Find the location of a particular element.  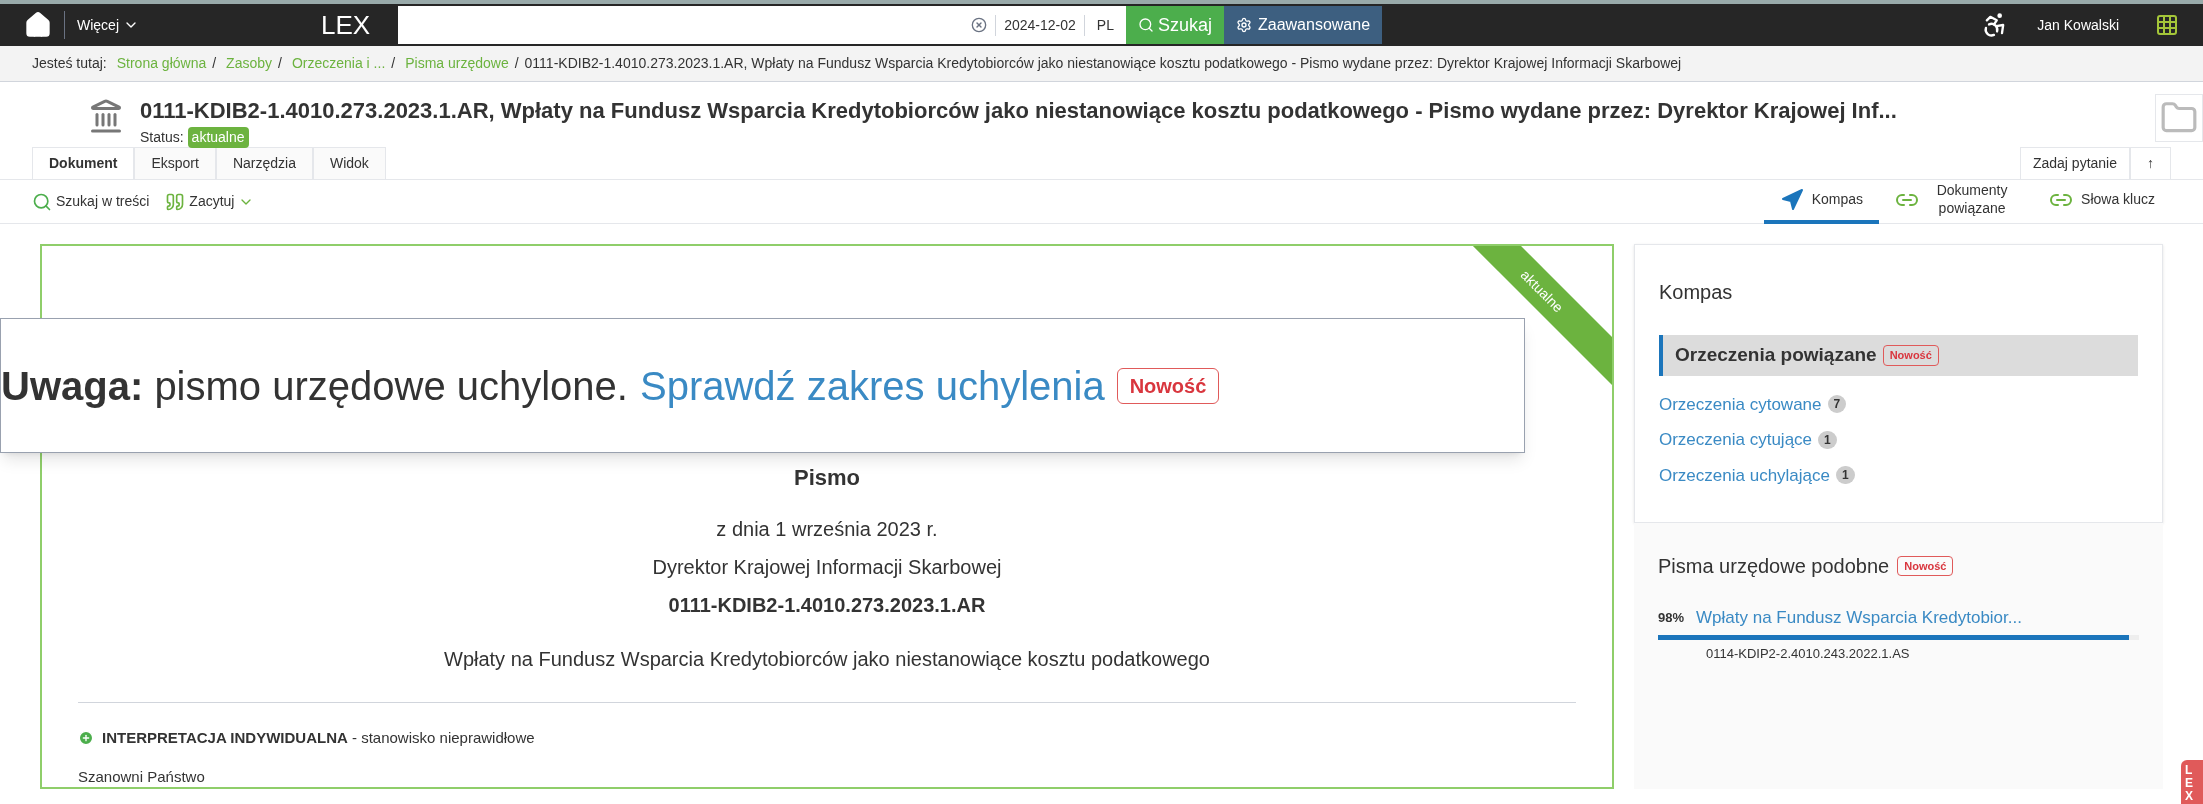

letter-greeting: Szanowni Państwo is located at coordinates (142, 776).